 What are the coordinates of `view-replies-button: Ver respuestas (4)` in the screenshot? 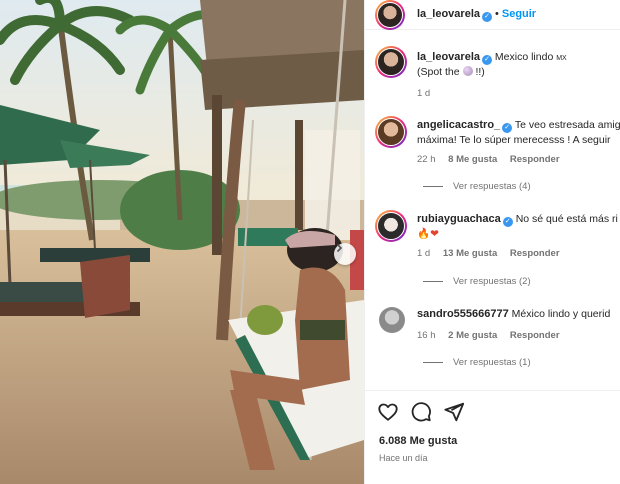 It's located at (477, 186).